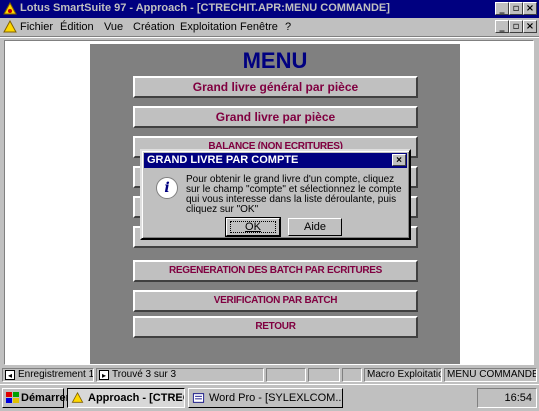 The image size is (539, 411). What do you see at coordinates (288, 27) in the screenshot?
I see `menu-help: ?` at bounding box center [288, 27].